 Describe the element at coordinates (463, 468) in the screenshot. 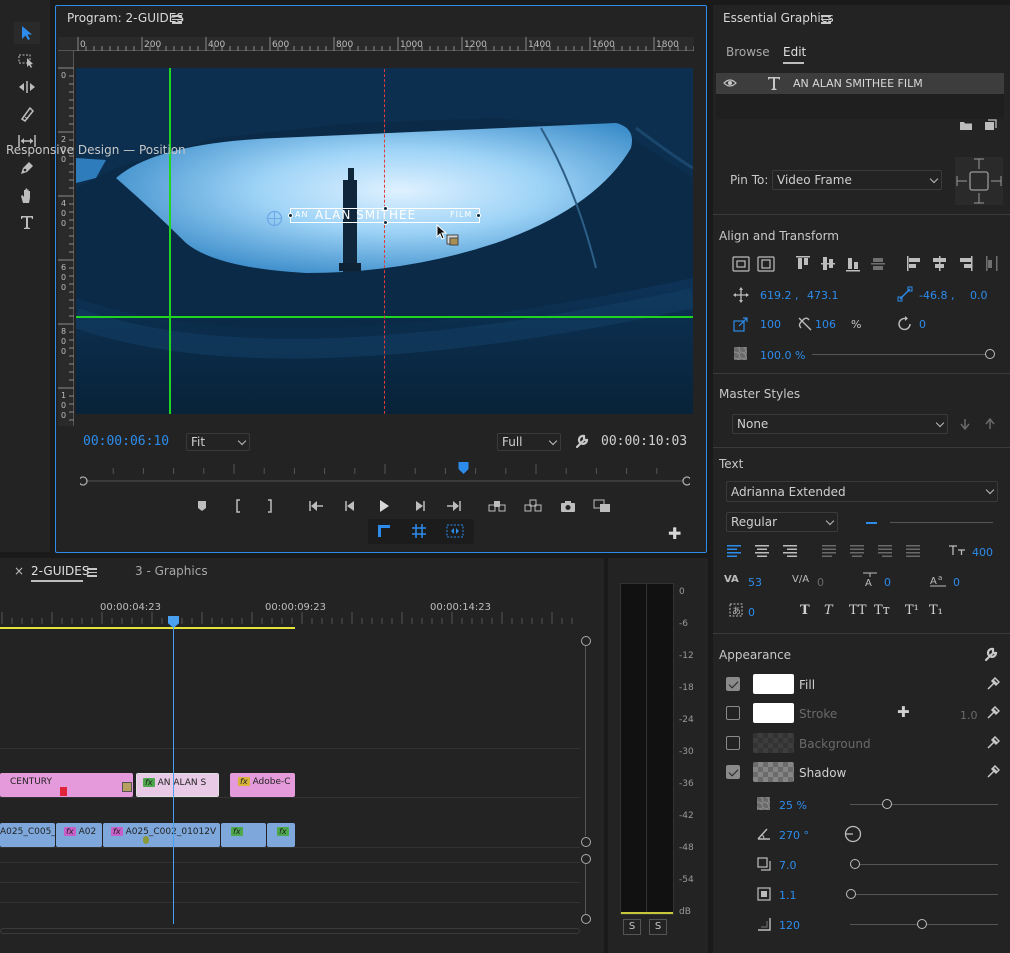

I see `scrub-playhead` at that location.